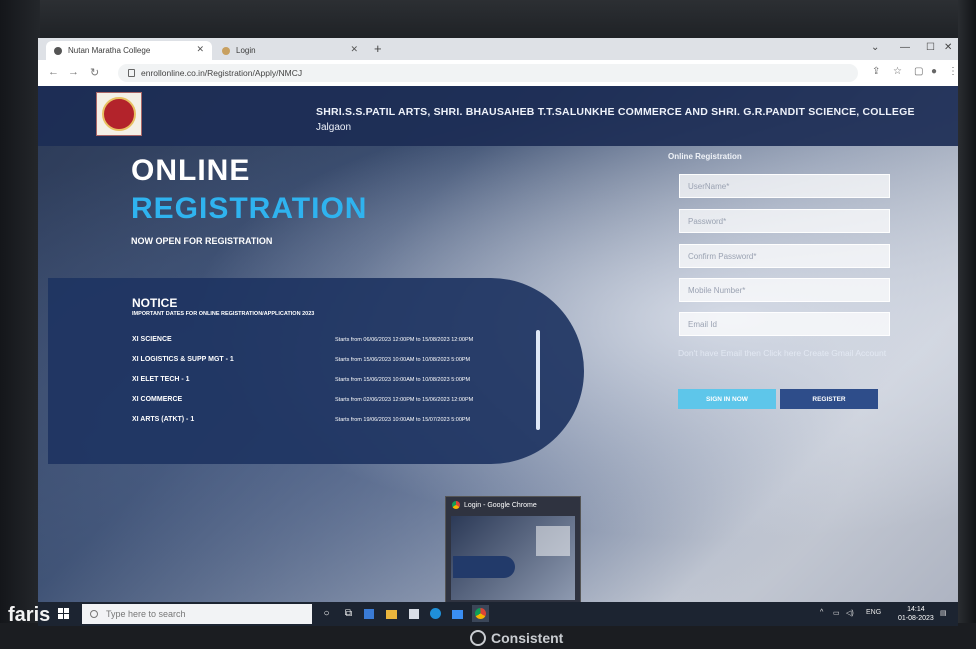 This screenshot has height=649, width=976. What do you see at coordinates (538, 380) in the screenshot?
I see `notice-scrollbar` at bounding box center [538, 380].